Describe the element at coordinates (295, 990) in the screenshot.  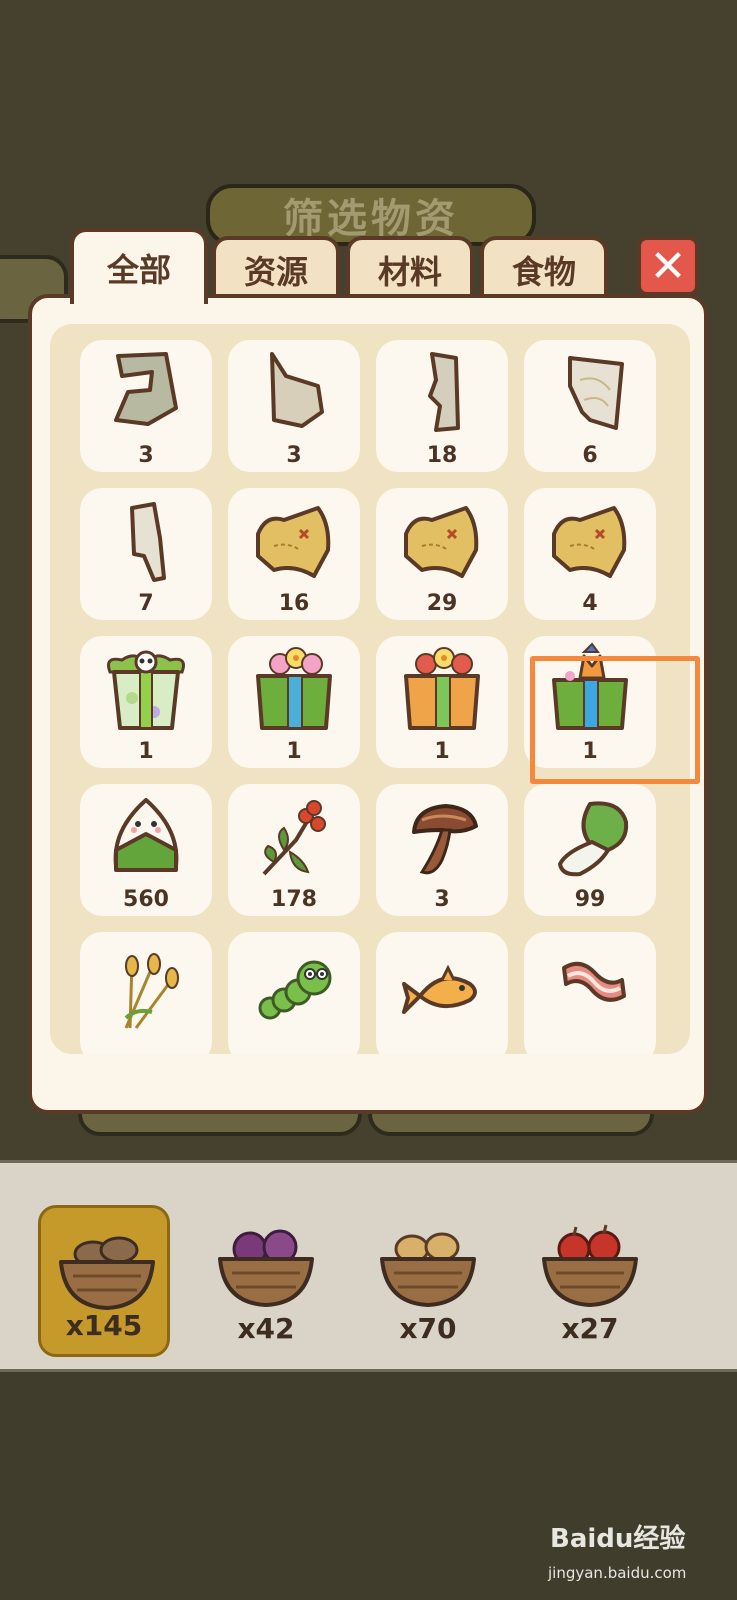
I see `caterpillar-icon` at that location.